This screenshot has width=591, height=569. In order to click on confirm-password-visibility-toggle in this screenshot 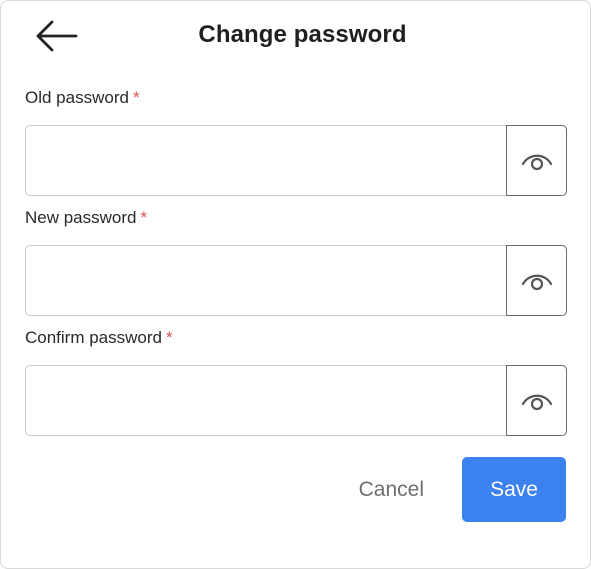, I will do `click(536, 400)`.